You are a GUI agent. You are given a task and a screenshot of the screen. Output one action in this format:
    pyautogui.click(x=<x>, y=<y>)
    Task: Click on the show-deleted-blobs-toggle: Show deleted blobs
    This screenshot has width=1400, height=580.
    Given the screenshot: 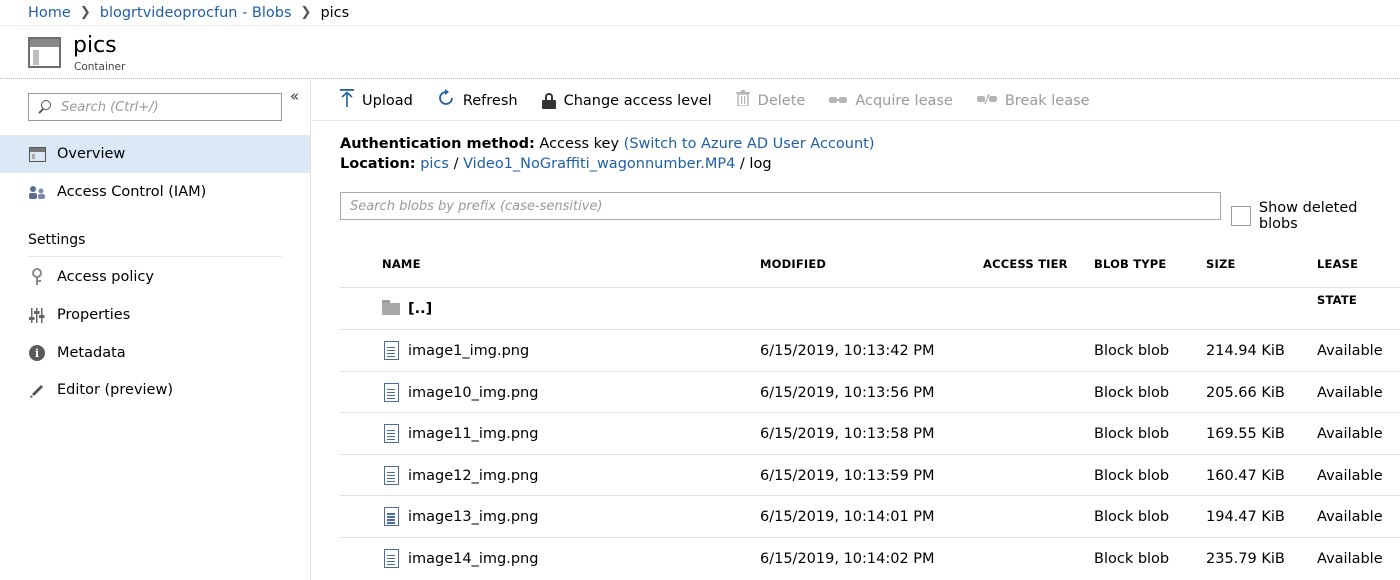 What is the action you would take?
    pyautogui.click(x=1315, y=216)
    